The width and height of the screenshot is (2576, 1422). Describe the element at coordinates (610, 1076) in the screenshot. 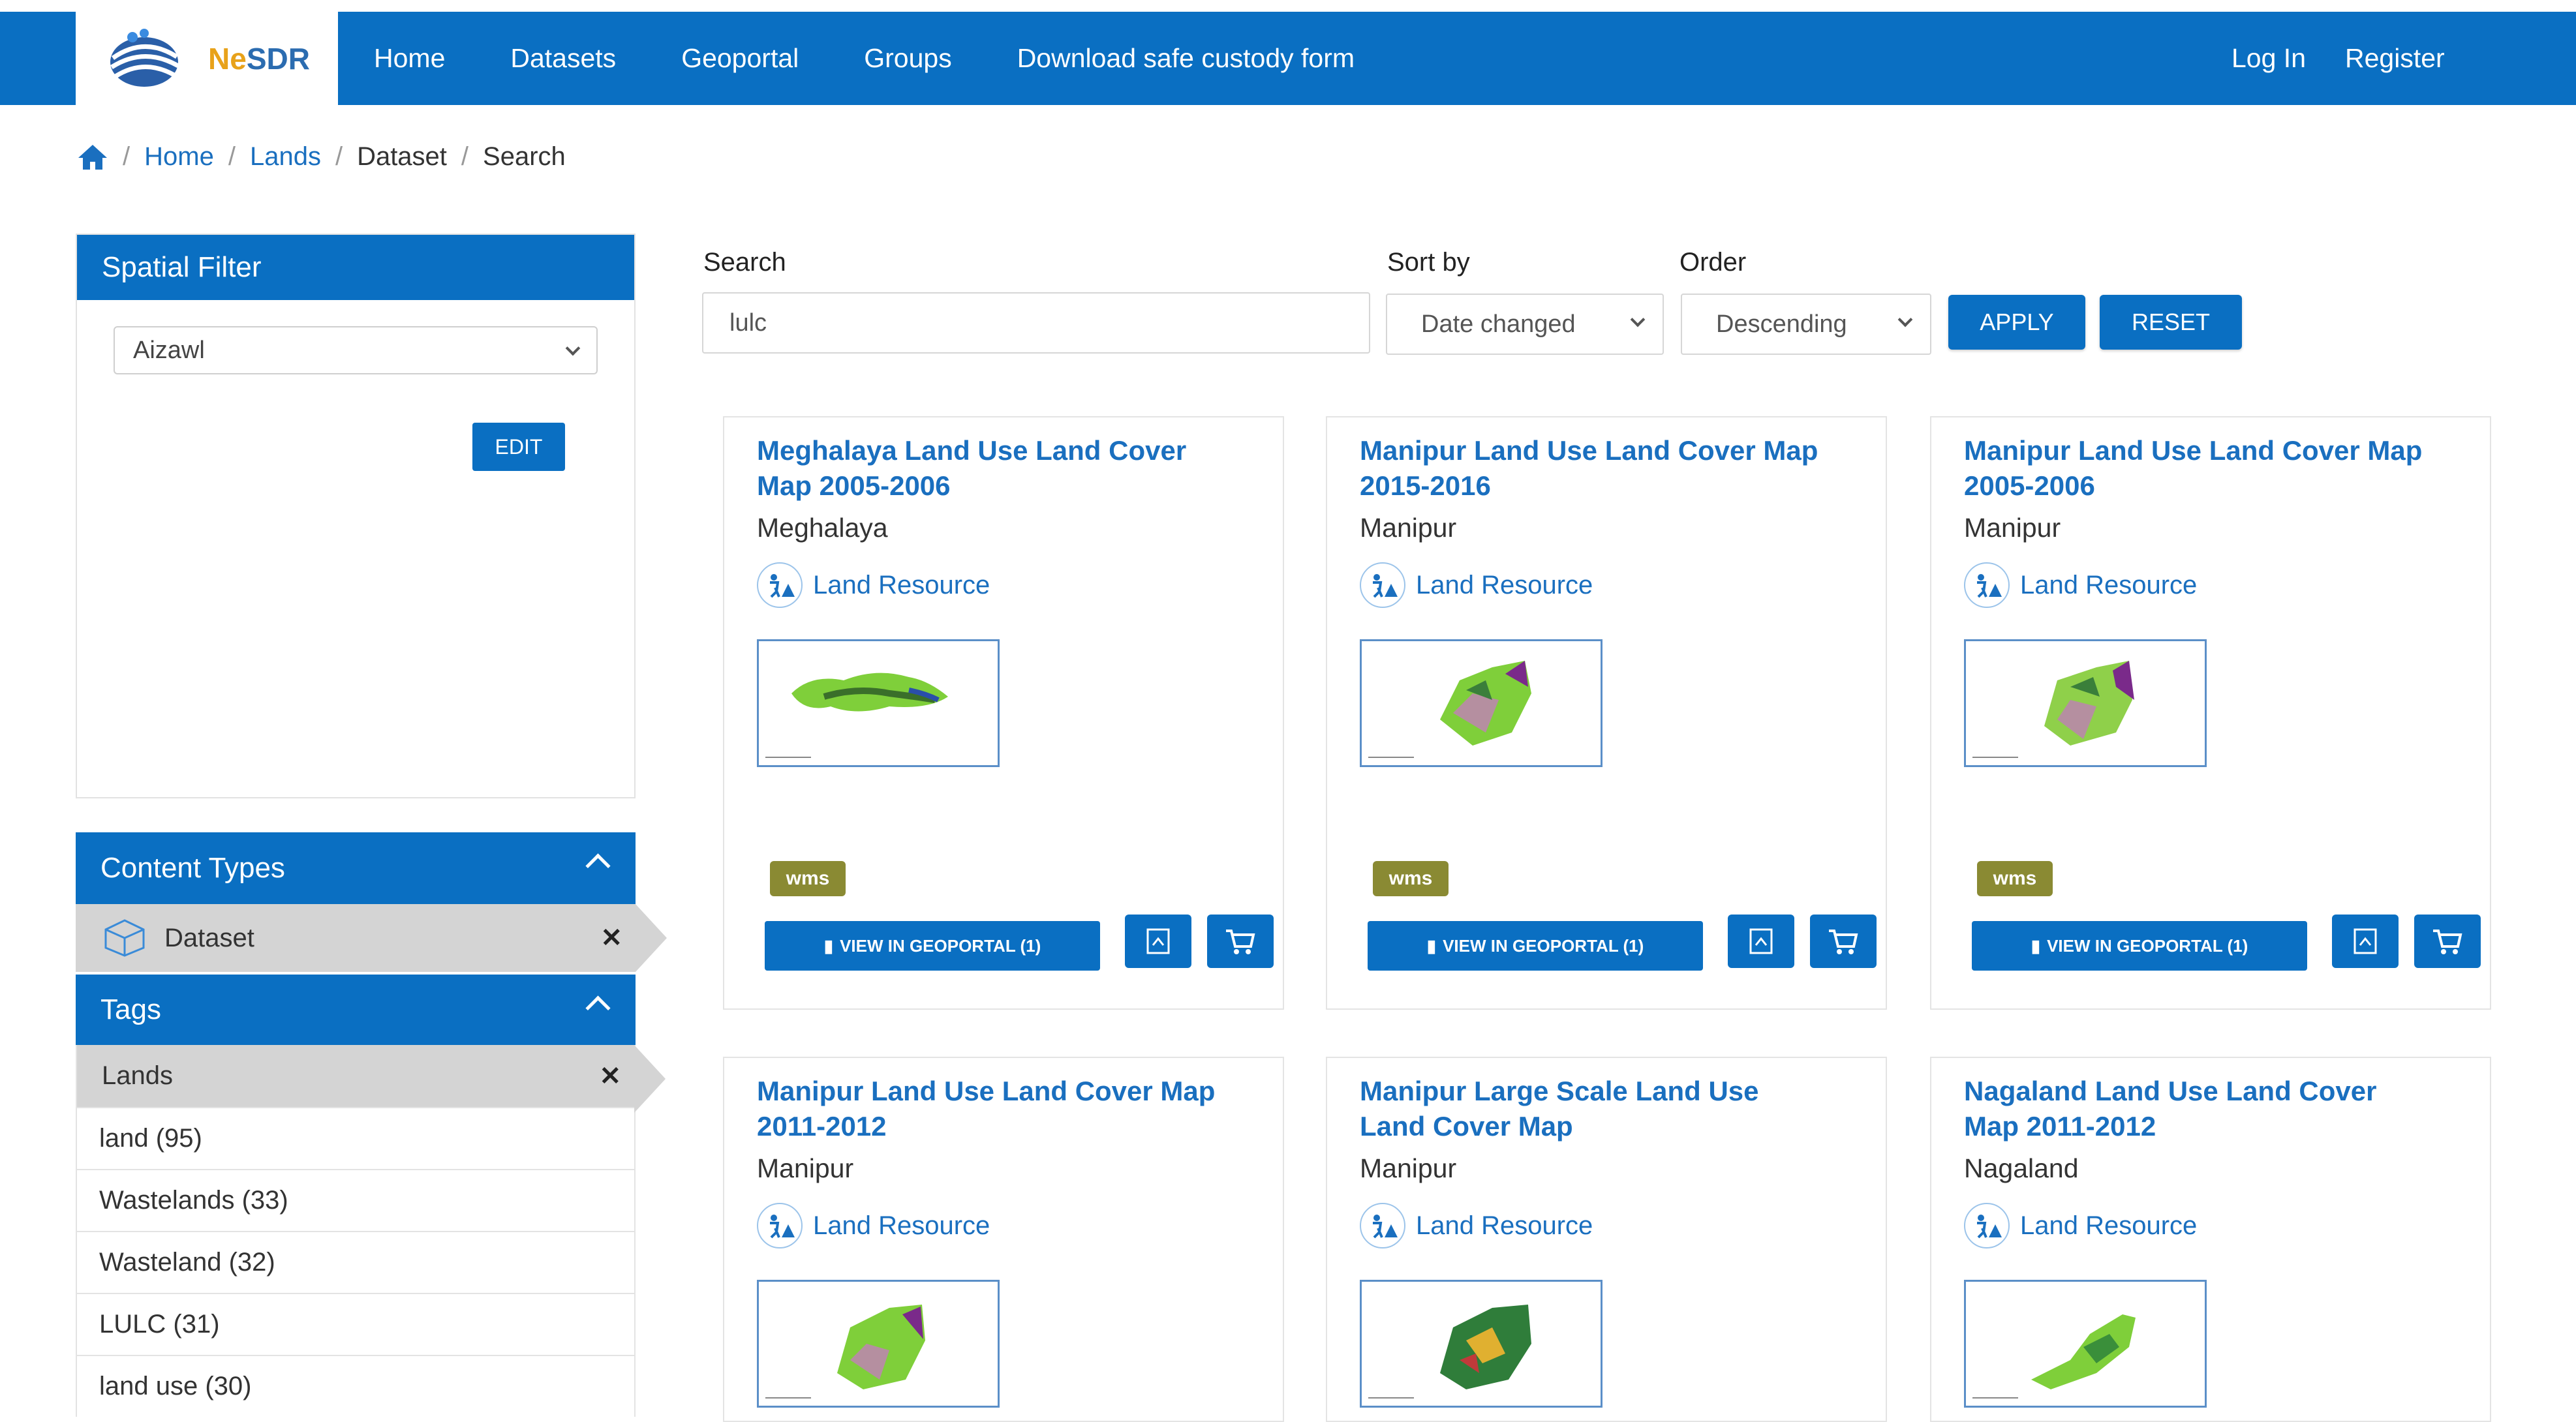

I see `remove-tag-icon: ✕` at that location.